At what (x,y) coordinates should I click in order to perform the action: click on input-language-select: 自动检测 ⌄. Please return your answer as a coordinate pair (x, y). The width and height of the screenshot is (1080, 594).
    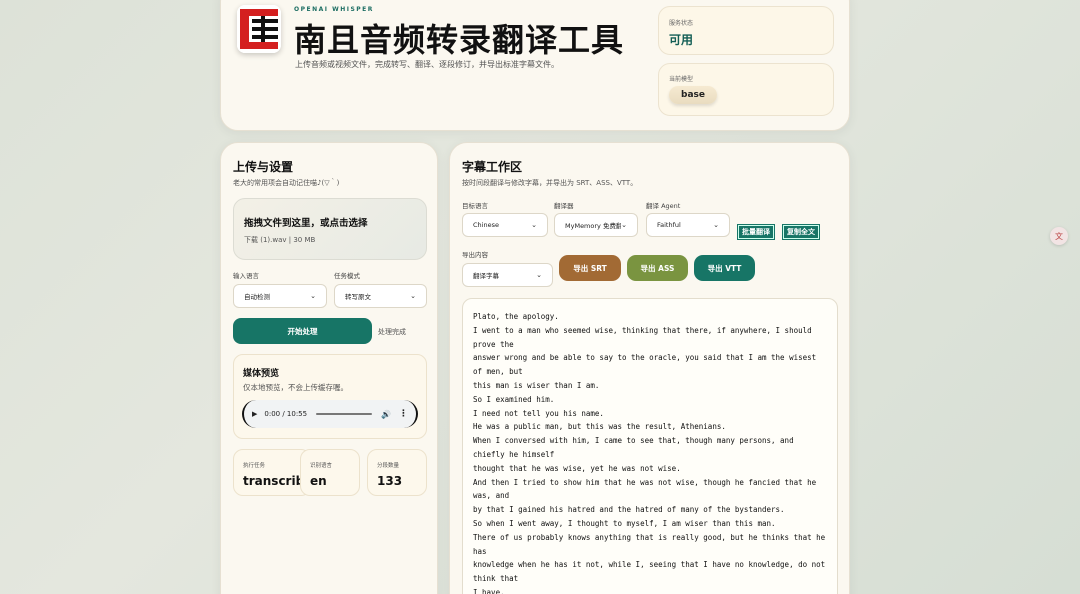
    Looking at the image, I should click on (280, 296).